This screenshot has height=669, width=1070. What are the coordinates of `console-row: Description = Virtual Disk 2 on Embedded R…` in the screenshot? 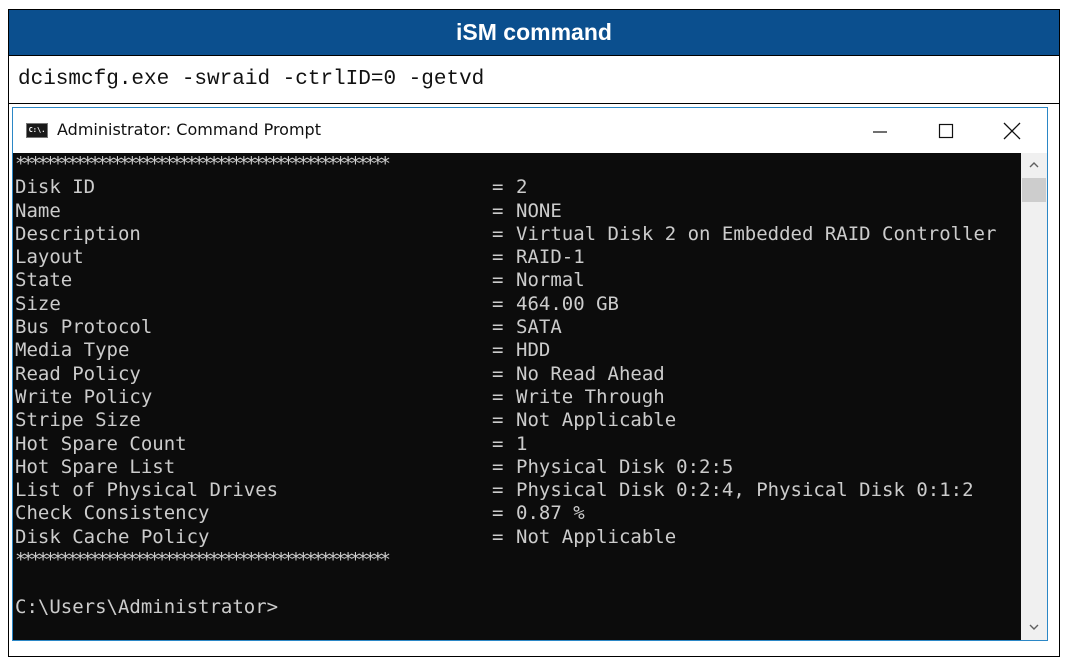 It's located at (505, 234).